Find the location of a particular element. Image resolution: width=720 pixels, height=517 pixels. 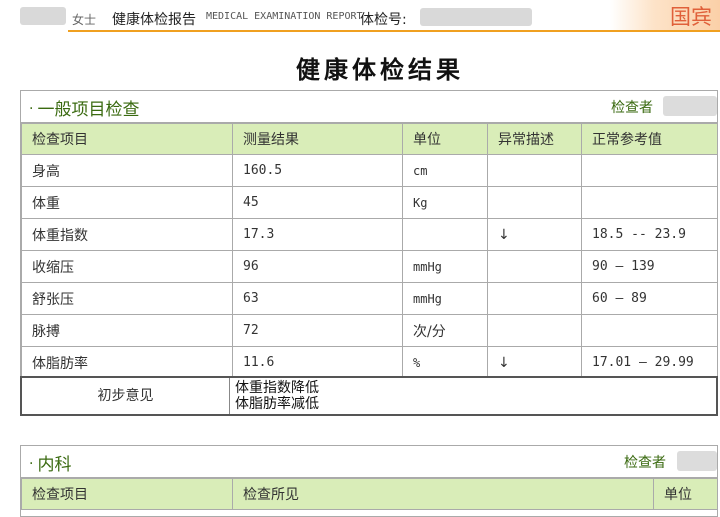

page-title: 健康体检结果 is located at coordinates (380, 69).